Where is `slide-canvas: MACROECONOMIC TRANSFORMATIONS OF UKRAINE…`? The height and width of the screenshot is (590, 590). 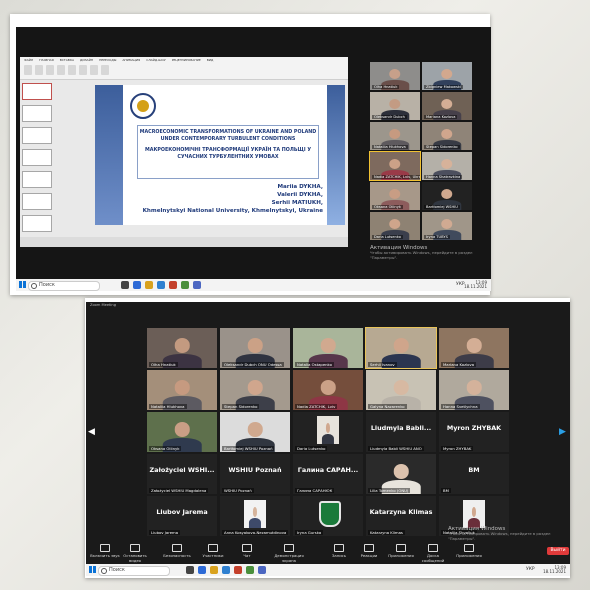 slide-canvas: MACROECONOMIC TRANSFORMATIONS OF UKRAINE… is located at coordinates (220, 155).